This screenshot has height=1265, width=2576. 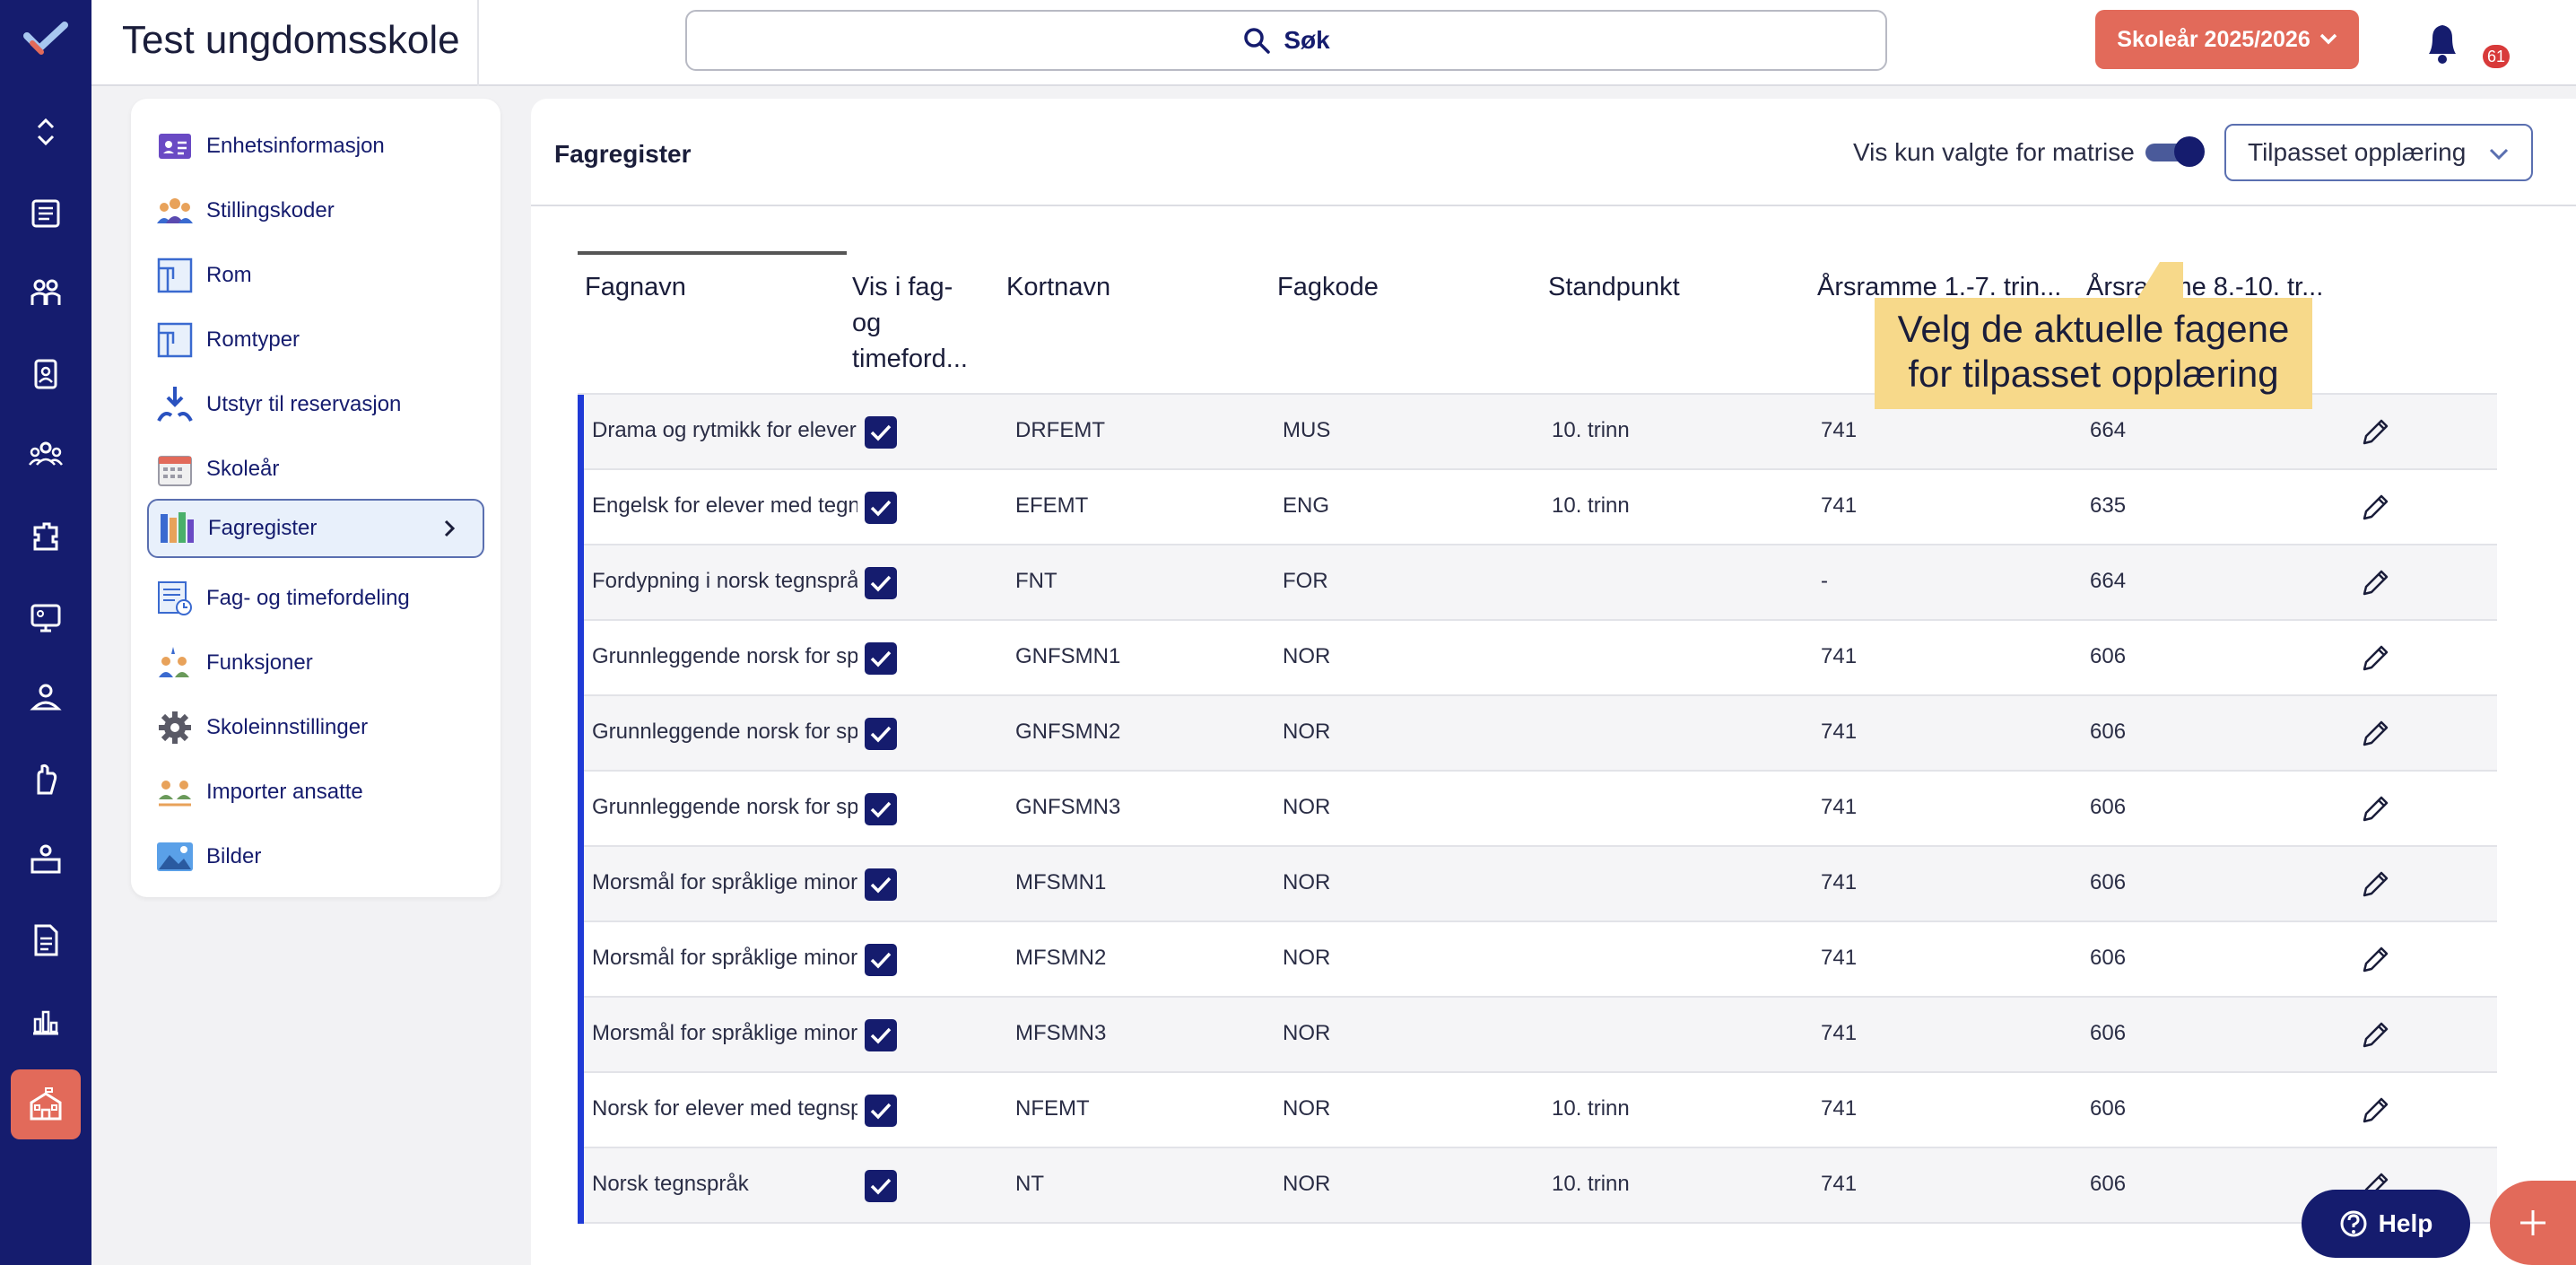 What do you see at coordinates (1307, 40) in the screenshot?
I see `search-label: Søk` at bounding box center [1307, 40].